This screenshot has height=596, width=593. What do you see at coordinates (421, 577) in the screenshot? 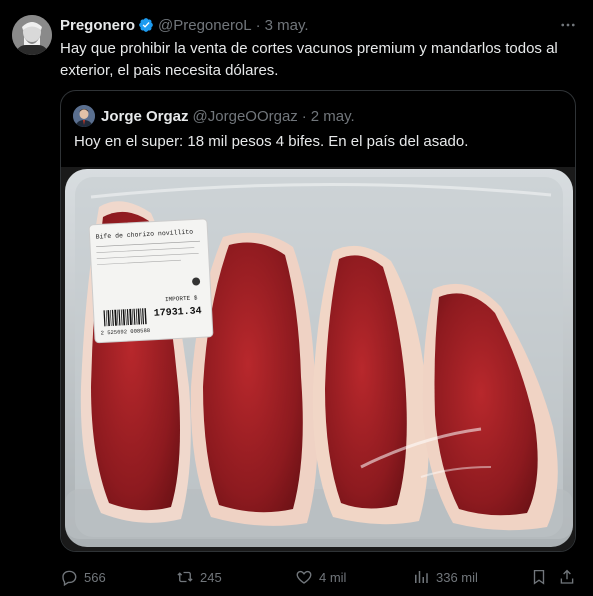
I see `views-chart-icon` at bounding box center [421, 577].